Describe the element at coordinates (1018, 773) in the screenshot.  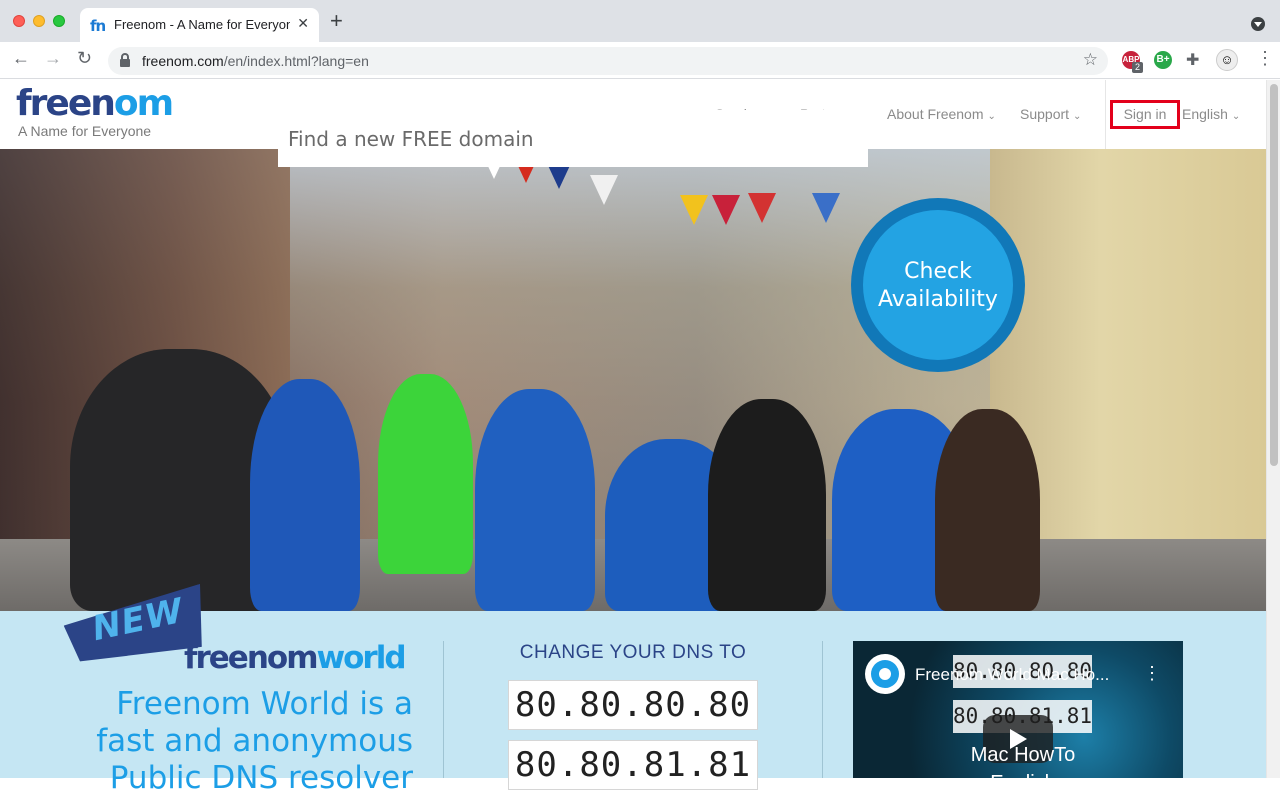
I see `video-caption-line2: English` at that location.